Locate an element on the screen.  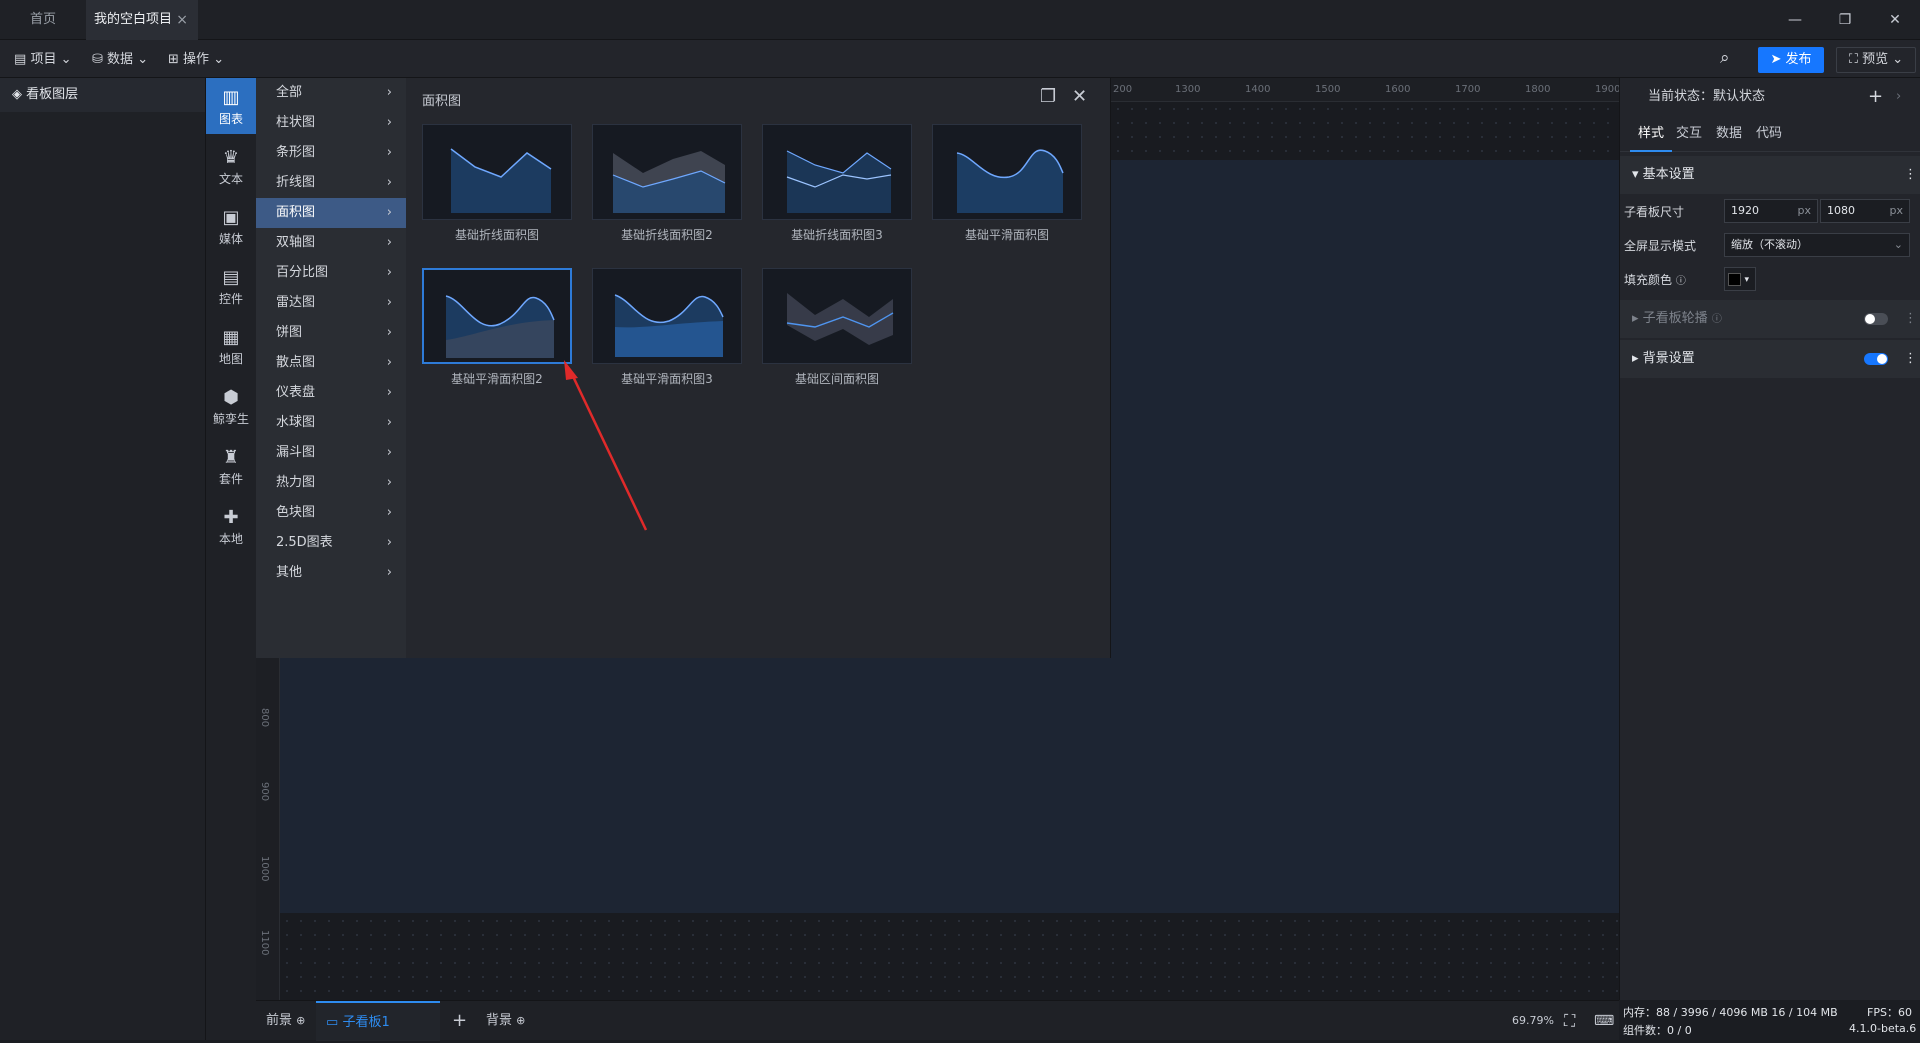
iconbar-item-kit: ♜ 套件 is located at coordinates (231, 466).